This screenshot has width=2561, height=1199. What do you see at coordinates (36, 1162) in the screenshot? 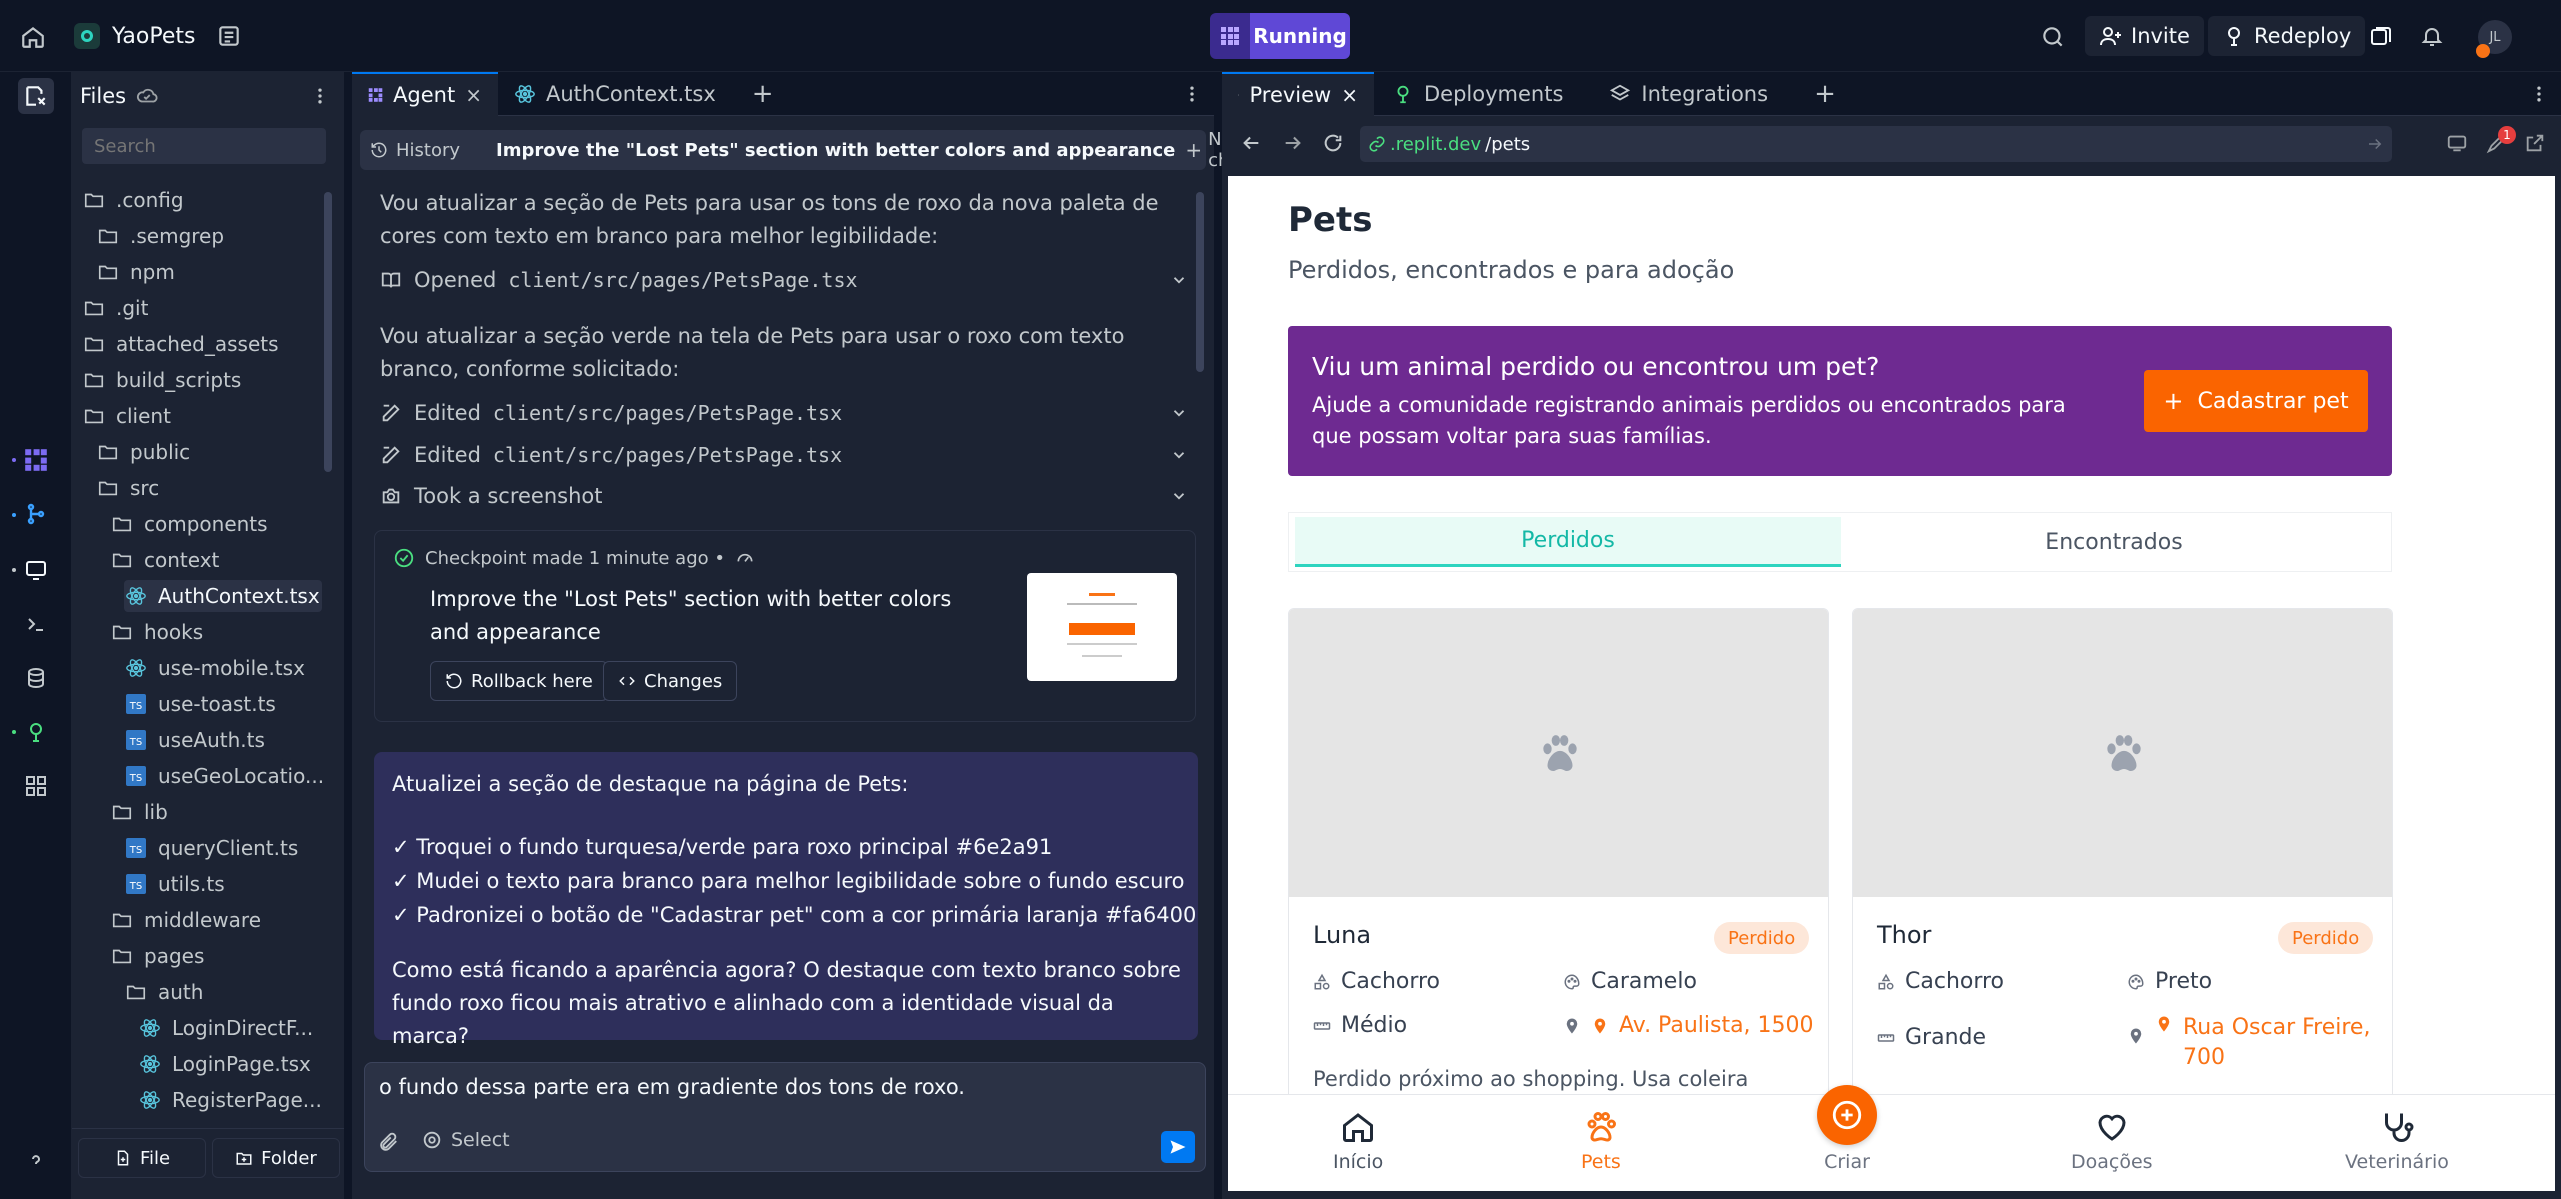
I see `help-icon` at bounding box center [36, 1162].